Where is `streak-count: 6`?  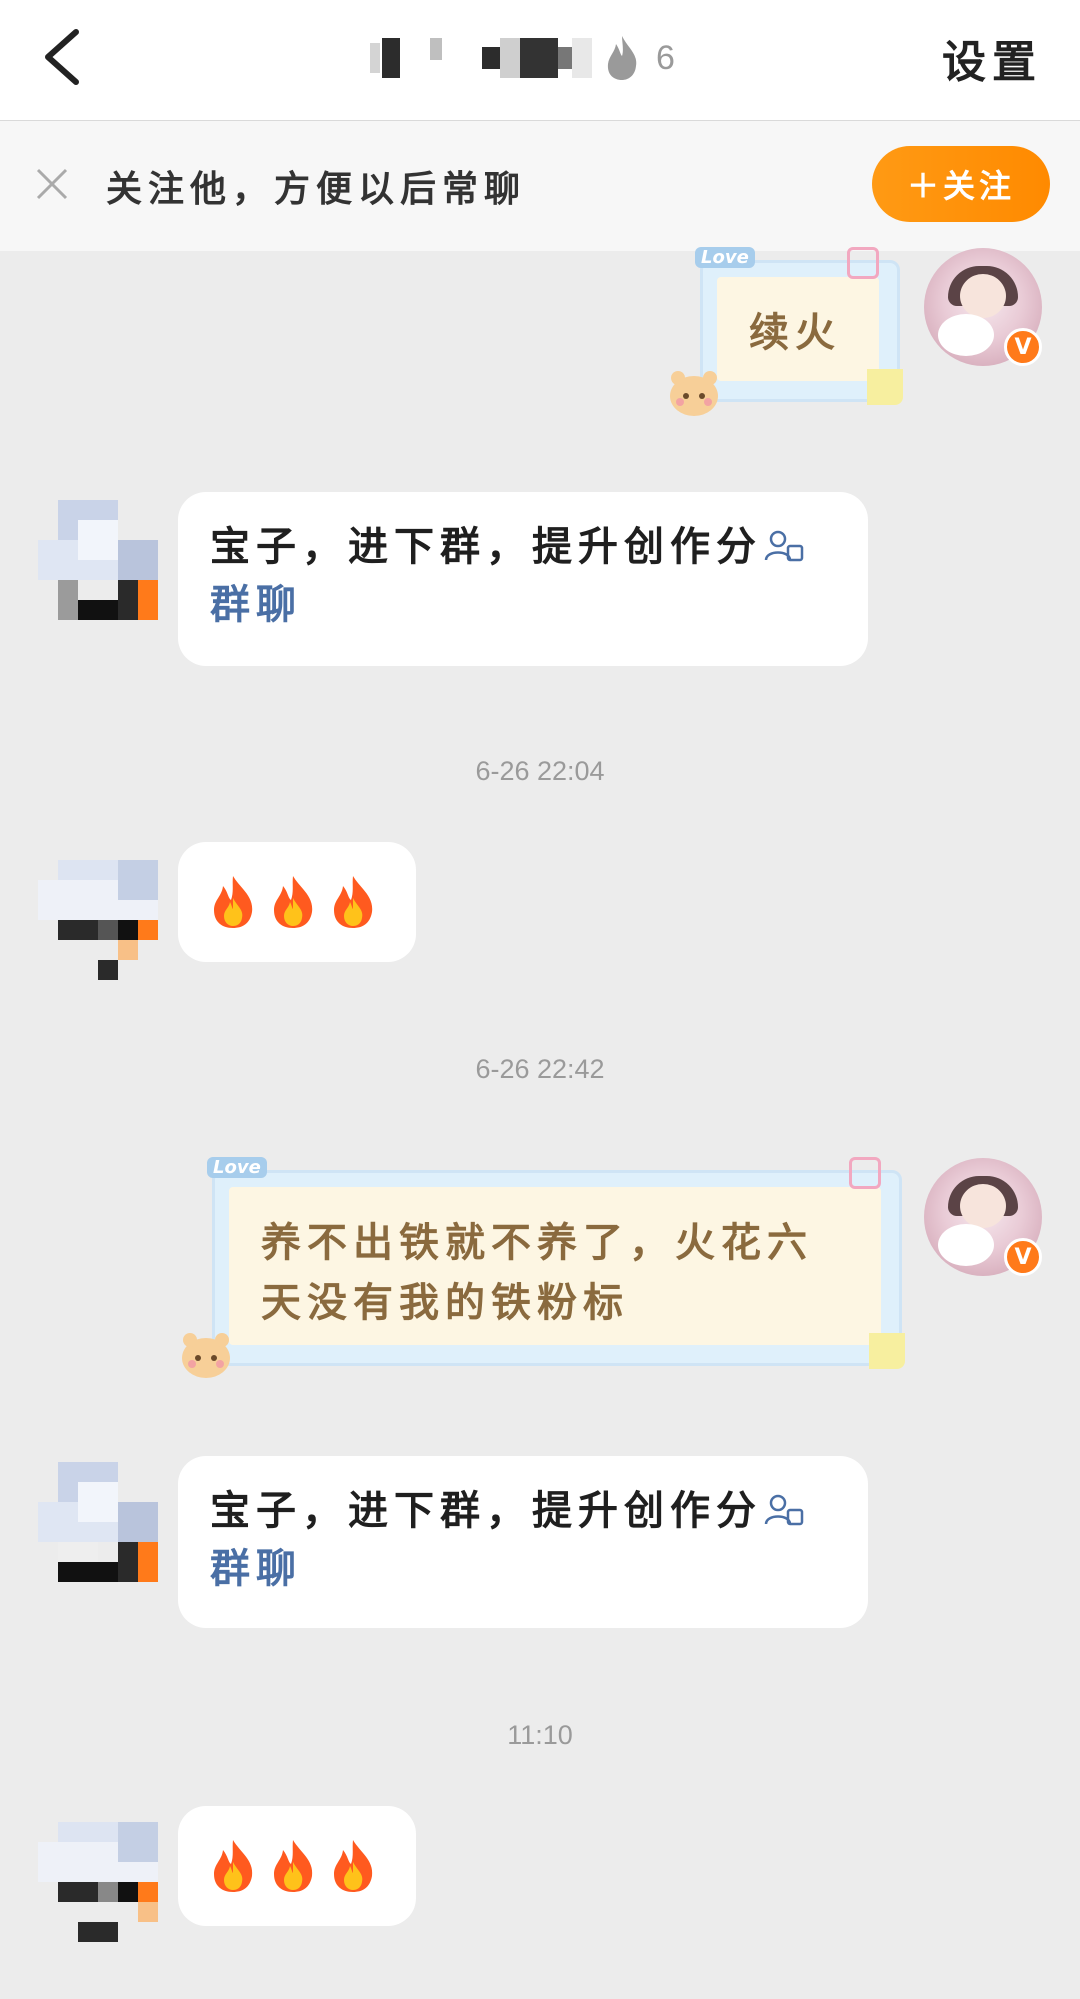
streak-count: 6 is located at coordinates (665, 57).